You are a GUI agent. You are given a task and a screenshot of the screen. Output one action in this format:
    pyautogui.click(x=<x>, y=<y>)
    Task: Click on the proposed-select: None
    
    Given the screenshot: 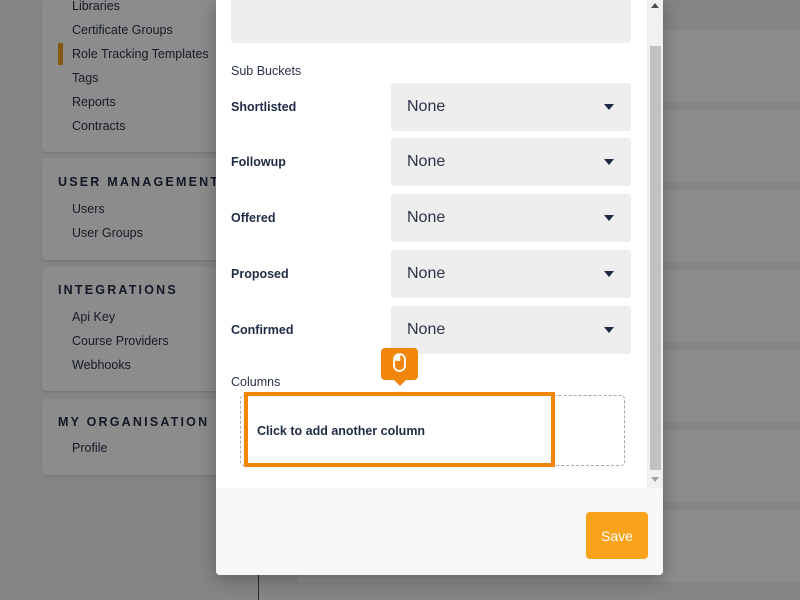 What is the action you would take?
    pyautogui.click(x=511, y=274)
    